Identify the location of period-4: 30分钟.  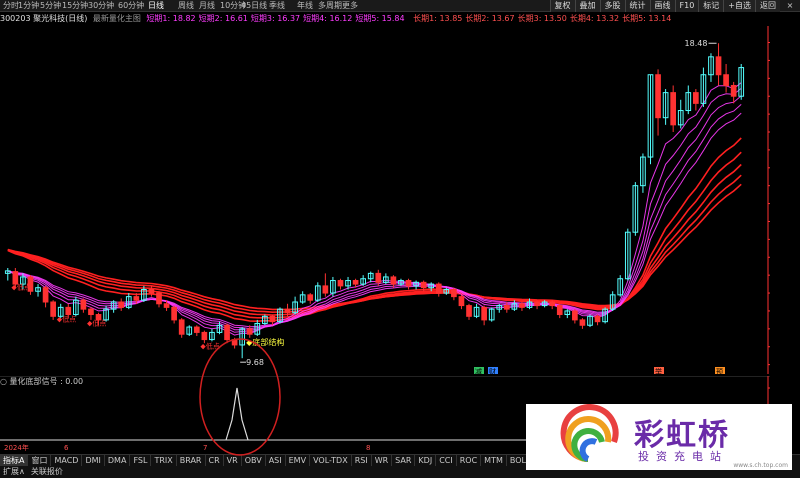
(101, 6).